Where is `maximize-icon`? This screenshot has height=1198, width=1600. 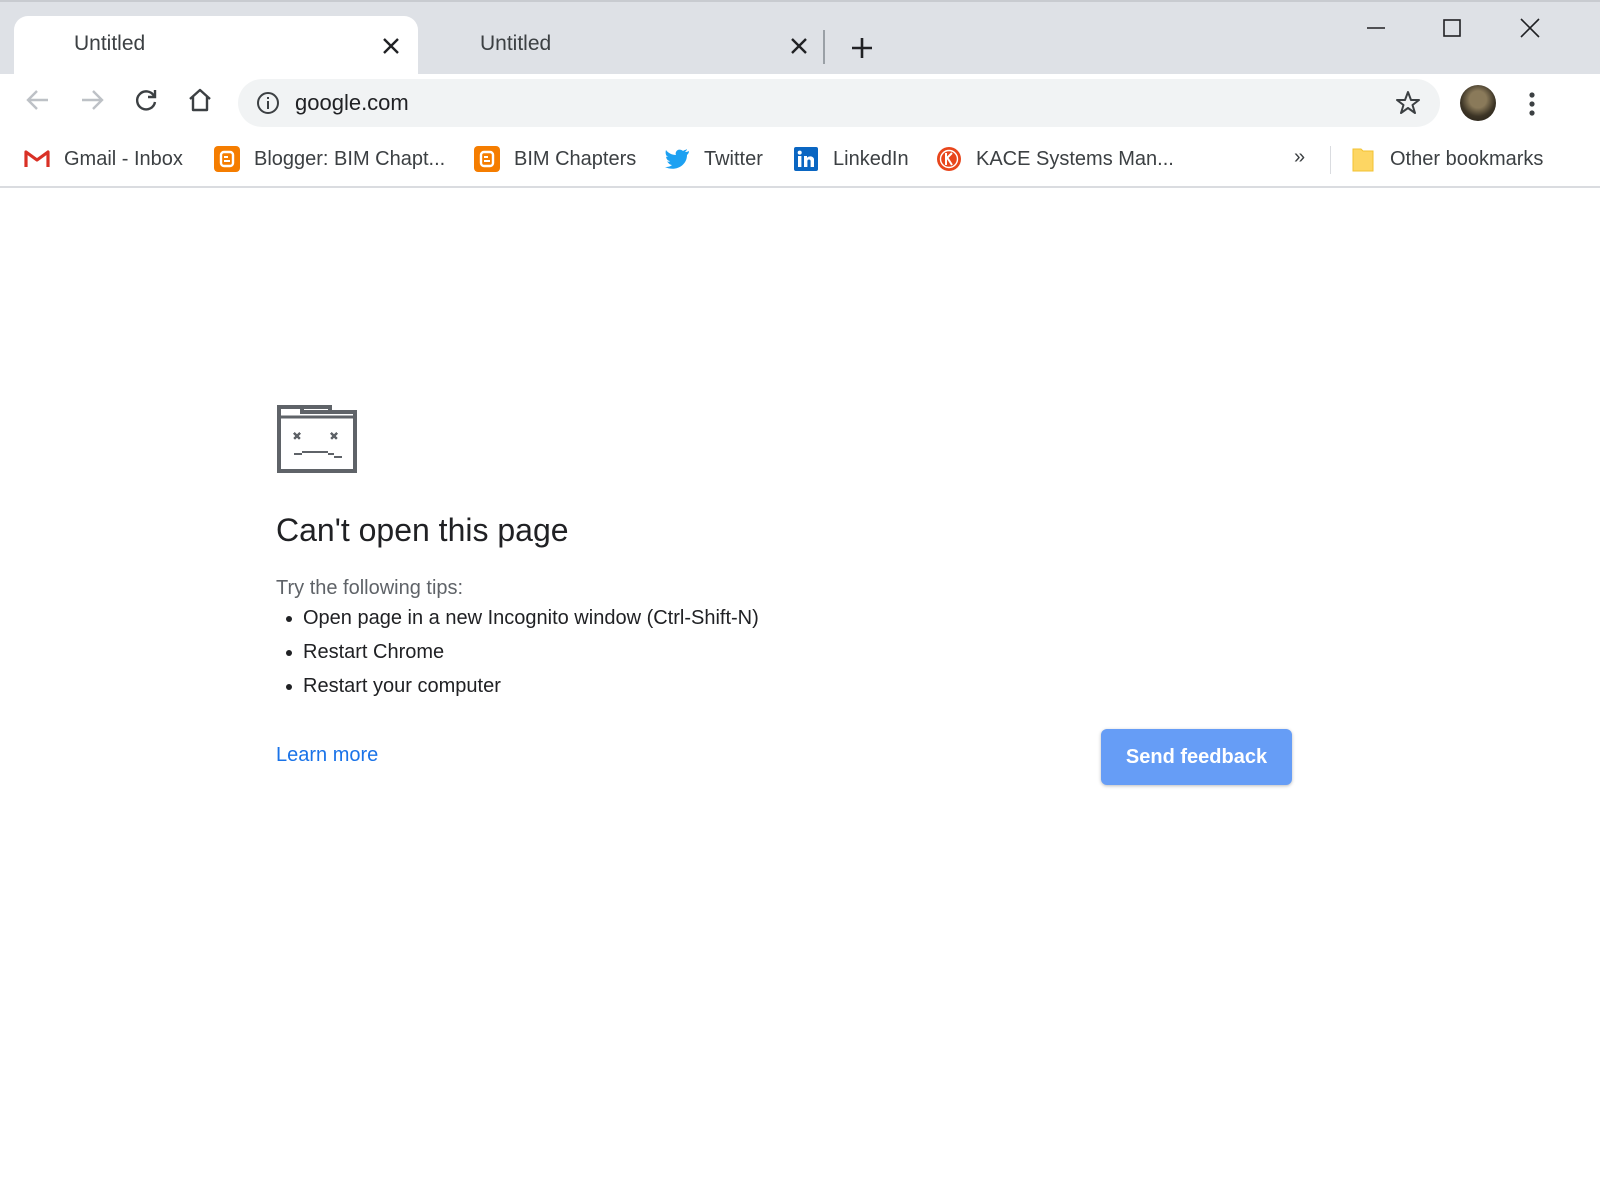 maximize-icon is located at coordinates (1452, 28).